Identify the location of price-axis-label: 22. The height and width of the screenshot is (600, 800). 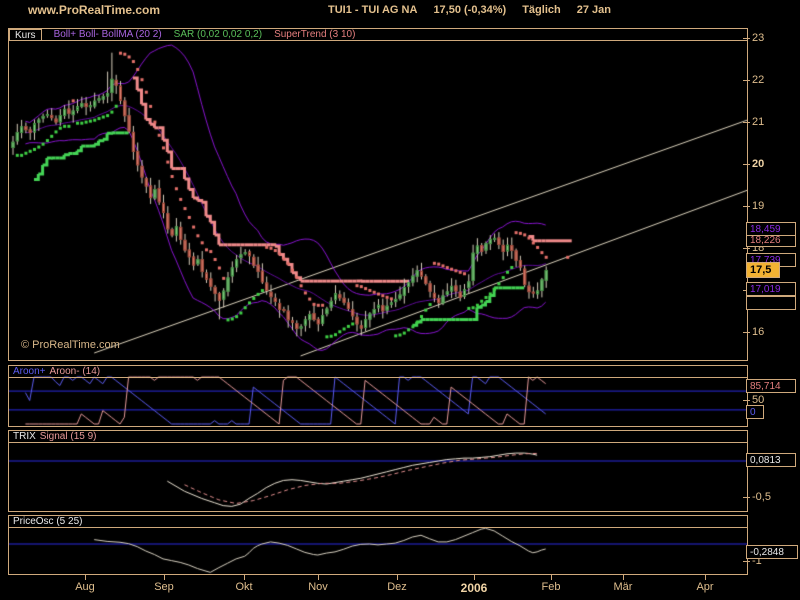
(758, 80).